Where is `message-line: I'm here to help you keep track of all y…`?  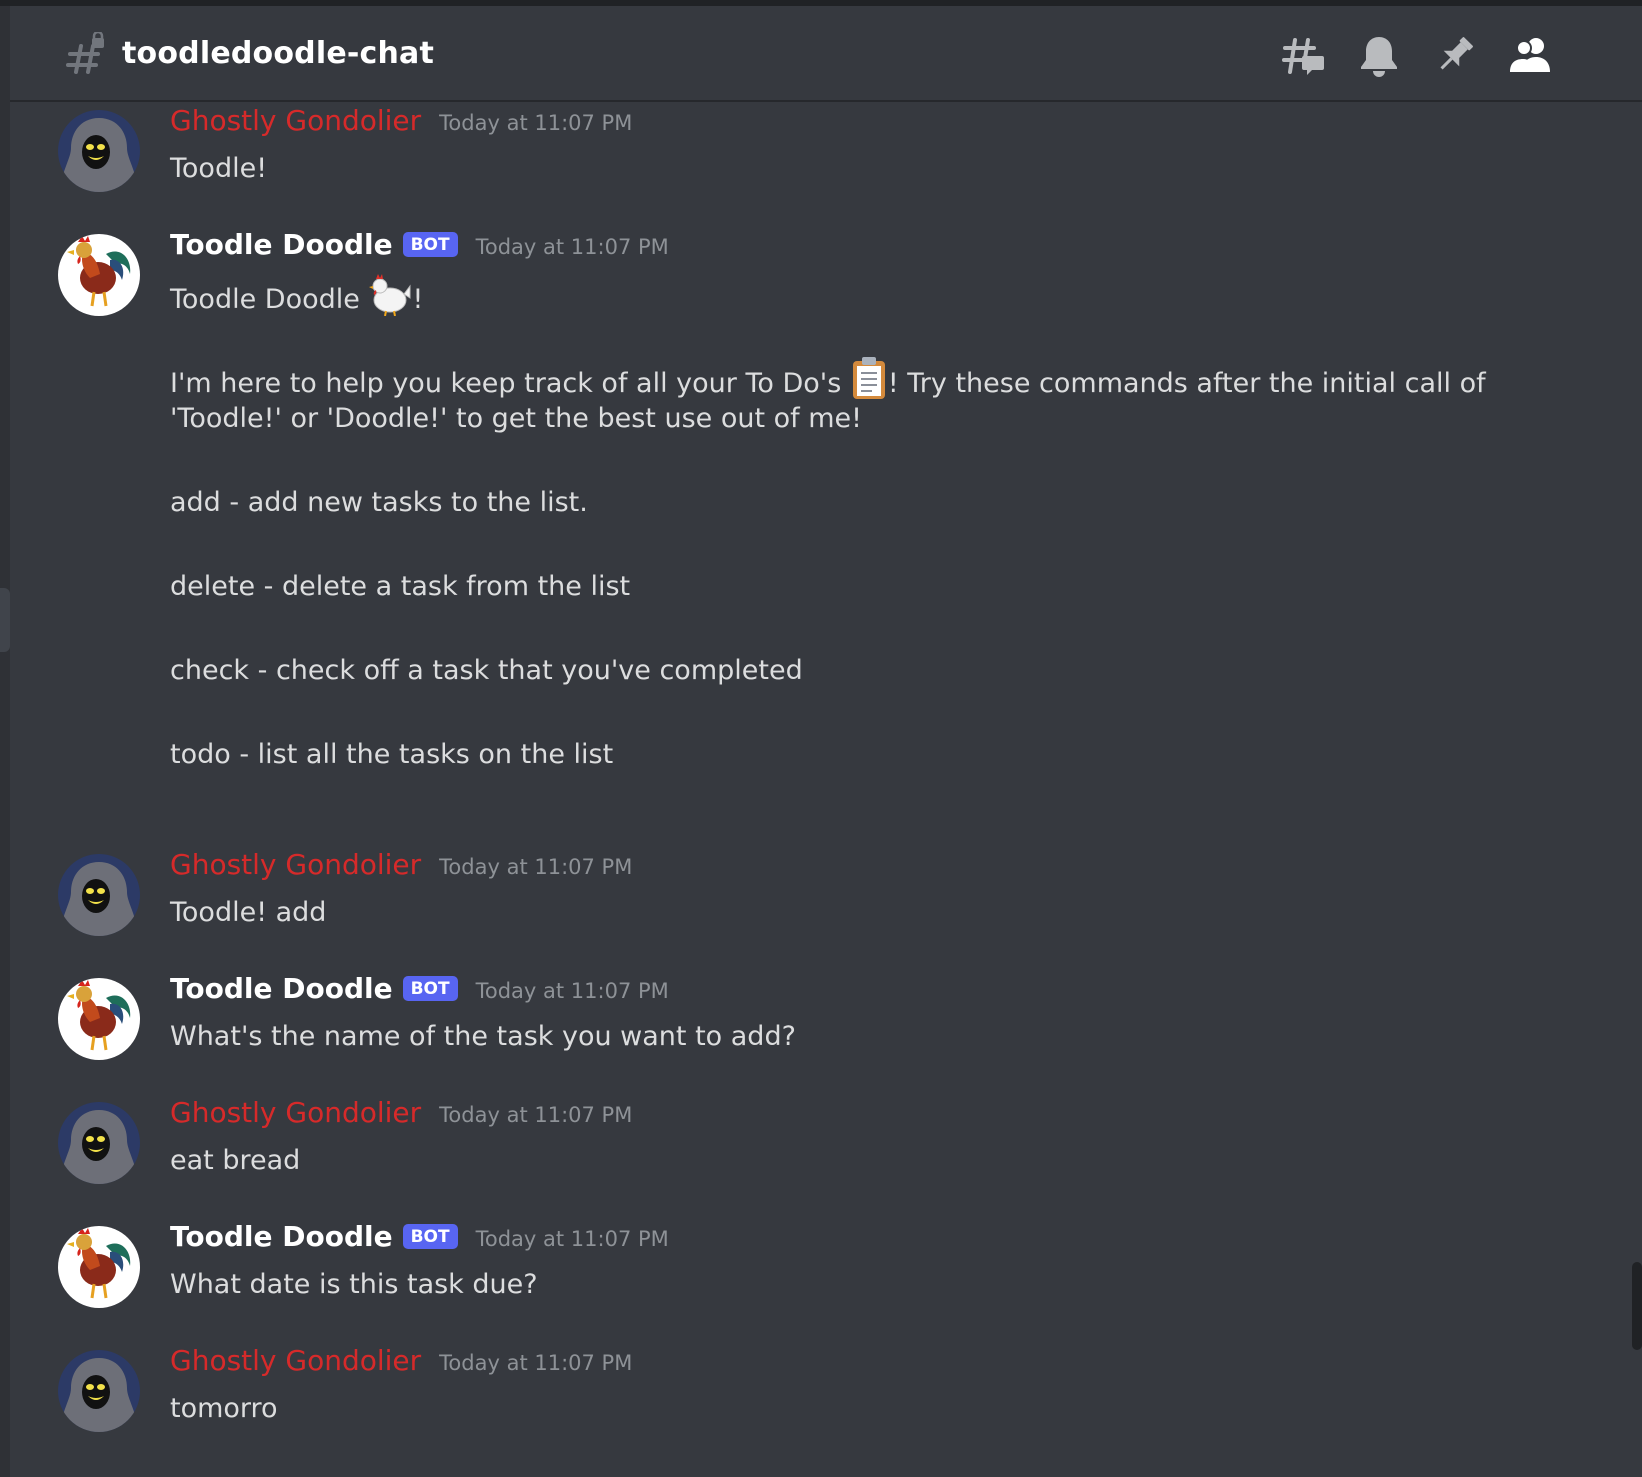
message-line: I'm here to help you keep track of all y… is located at coordinates (865, 377).